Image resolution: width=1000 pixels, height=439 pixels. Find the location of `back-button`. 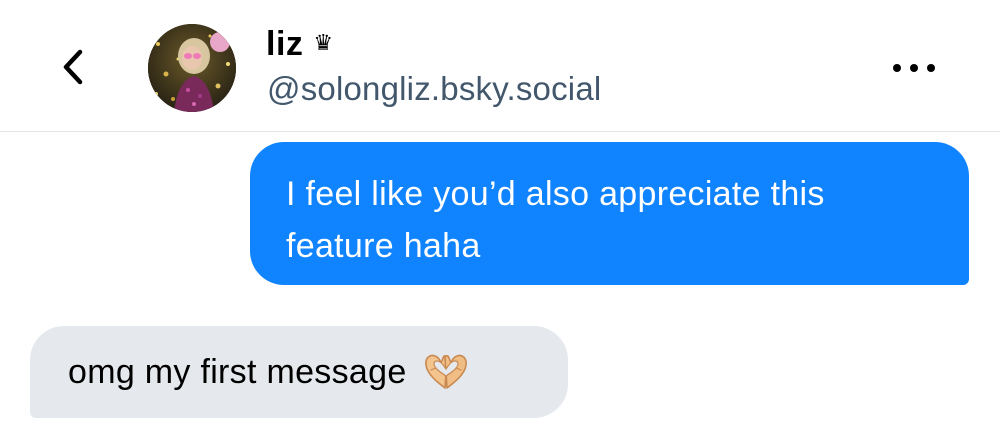

back-button is located at coordinates (73, 67).